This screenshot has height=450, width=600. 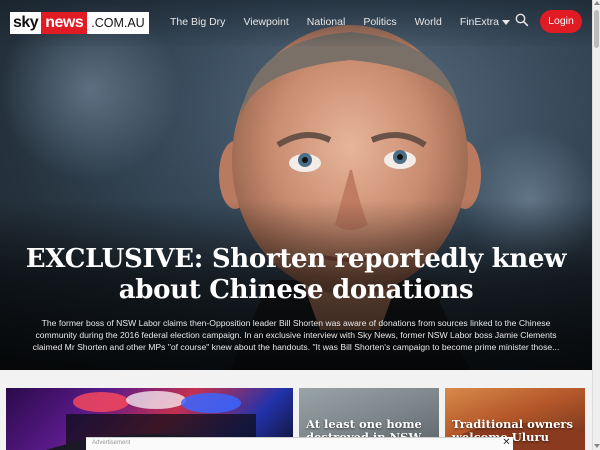 I want to click on ad-banner: Advertisement, so click(x=299, y=443).